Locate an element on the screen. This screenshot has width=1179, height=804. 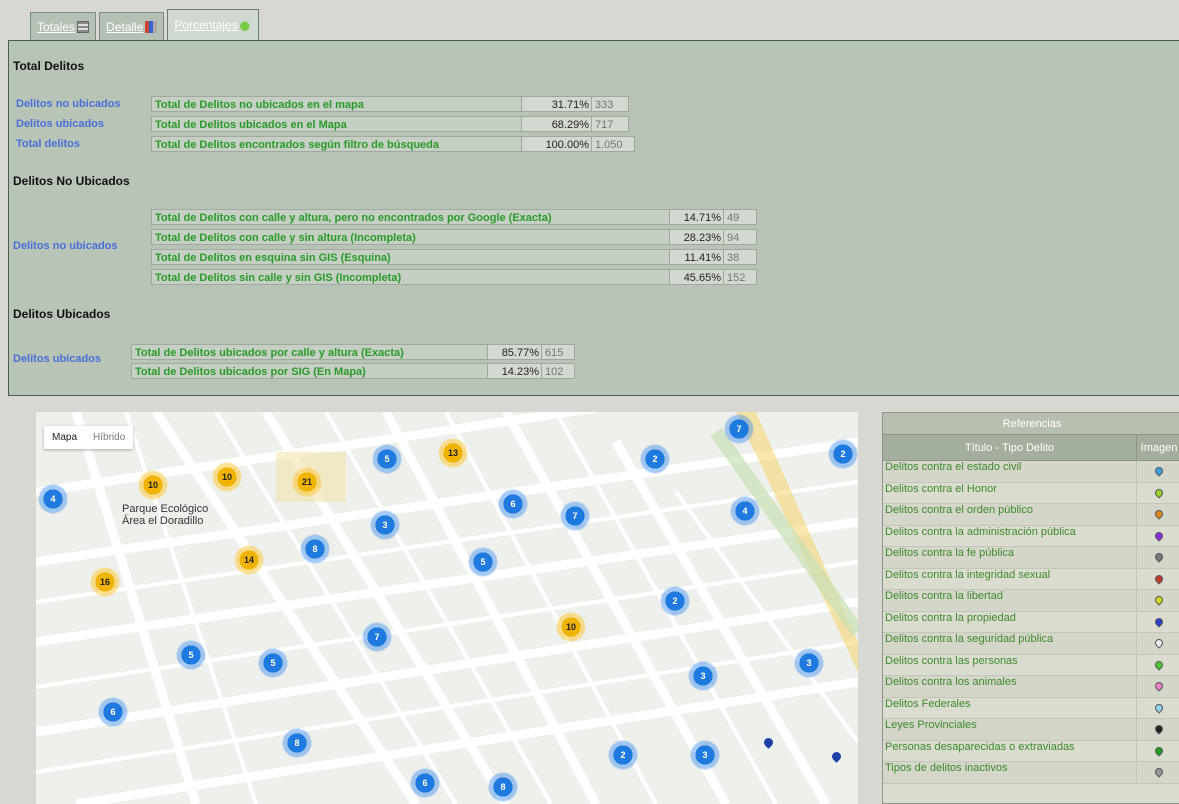
row-percentage: 14.71% is located at coordinates (697, 217).